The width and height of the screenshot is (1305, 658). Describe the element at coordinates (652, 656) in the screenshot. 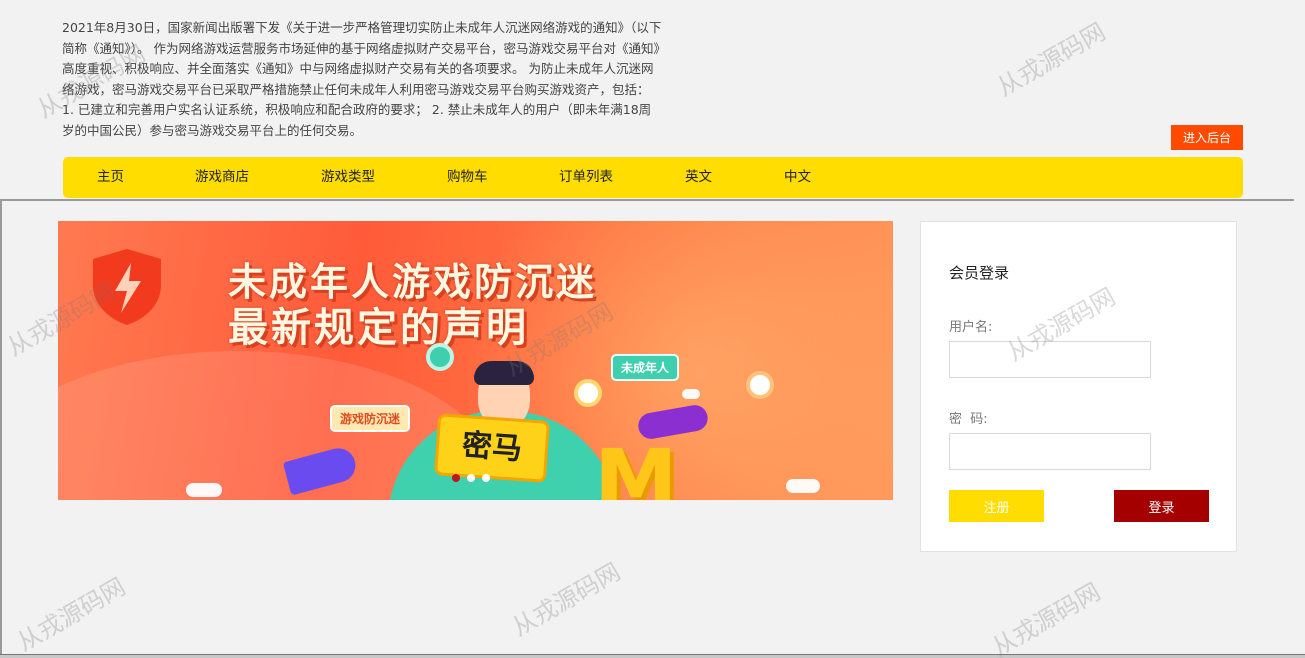

I see `window-bottom-edge` at that location.